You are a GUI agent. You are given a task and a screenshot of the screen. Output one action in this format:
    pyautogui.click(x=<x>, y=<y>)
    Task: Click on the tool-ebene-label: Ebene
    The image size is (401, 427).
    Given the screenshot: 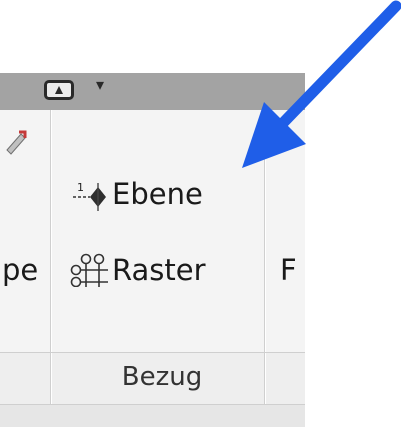 What is the action you would take?
    pyautogui.click(x=157, y=194)
    